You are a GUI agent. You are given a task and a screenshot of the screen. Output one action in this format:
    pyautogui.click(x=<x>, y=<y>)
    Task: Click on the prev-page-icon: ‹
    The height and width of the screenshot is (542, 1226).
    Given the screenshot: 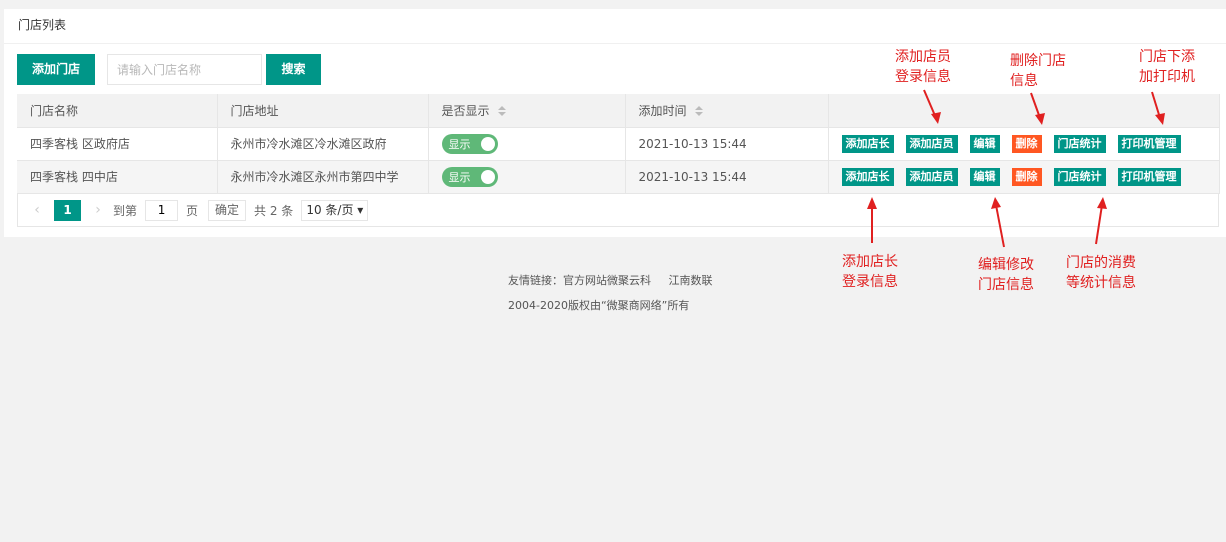 What is the action you would take?
    pyautogui.click(x=37, y=210)
    